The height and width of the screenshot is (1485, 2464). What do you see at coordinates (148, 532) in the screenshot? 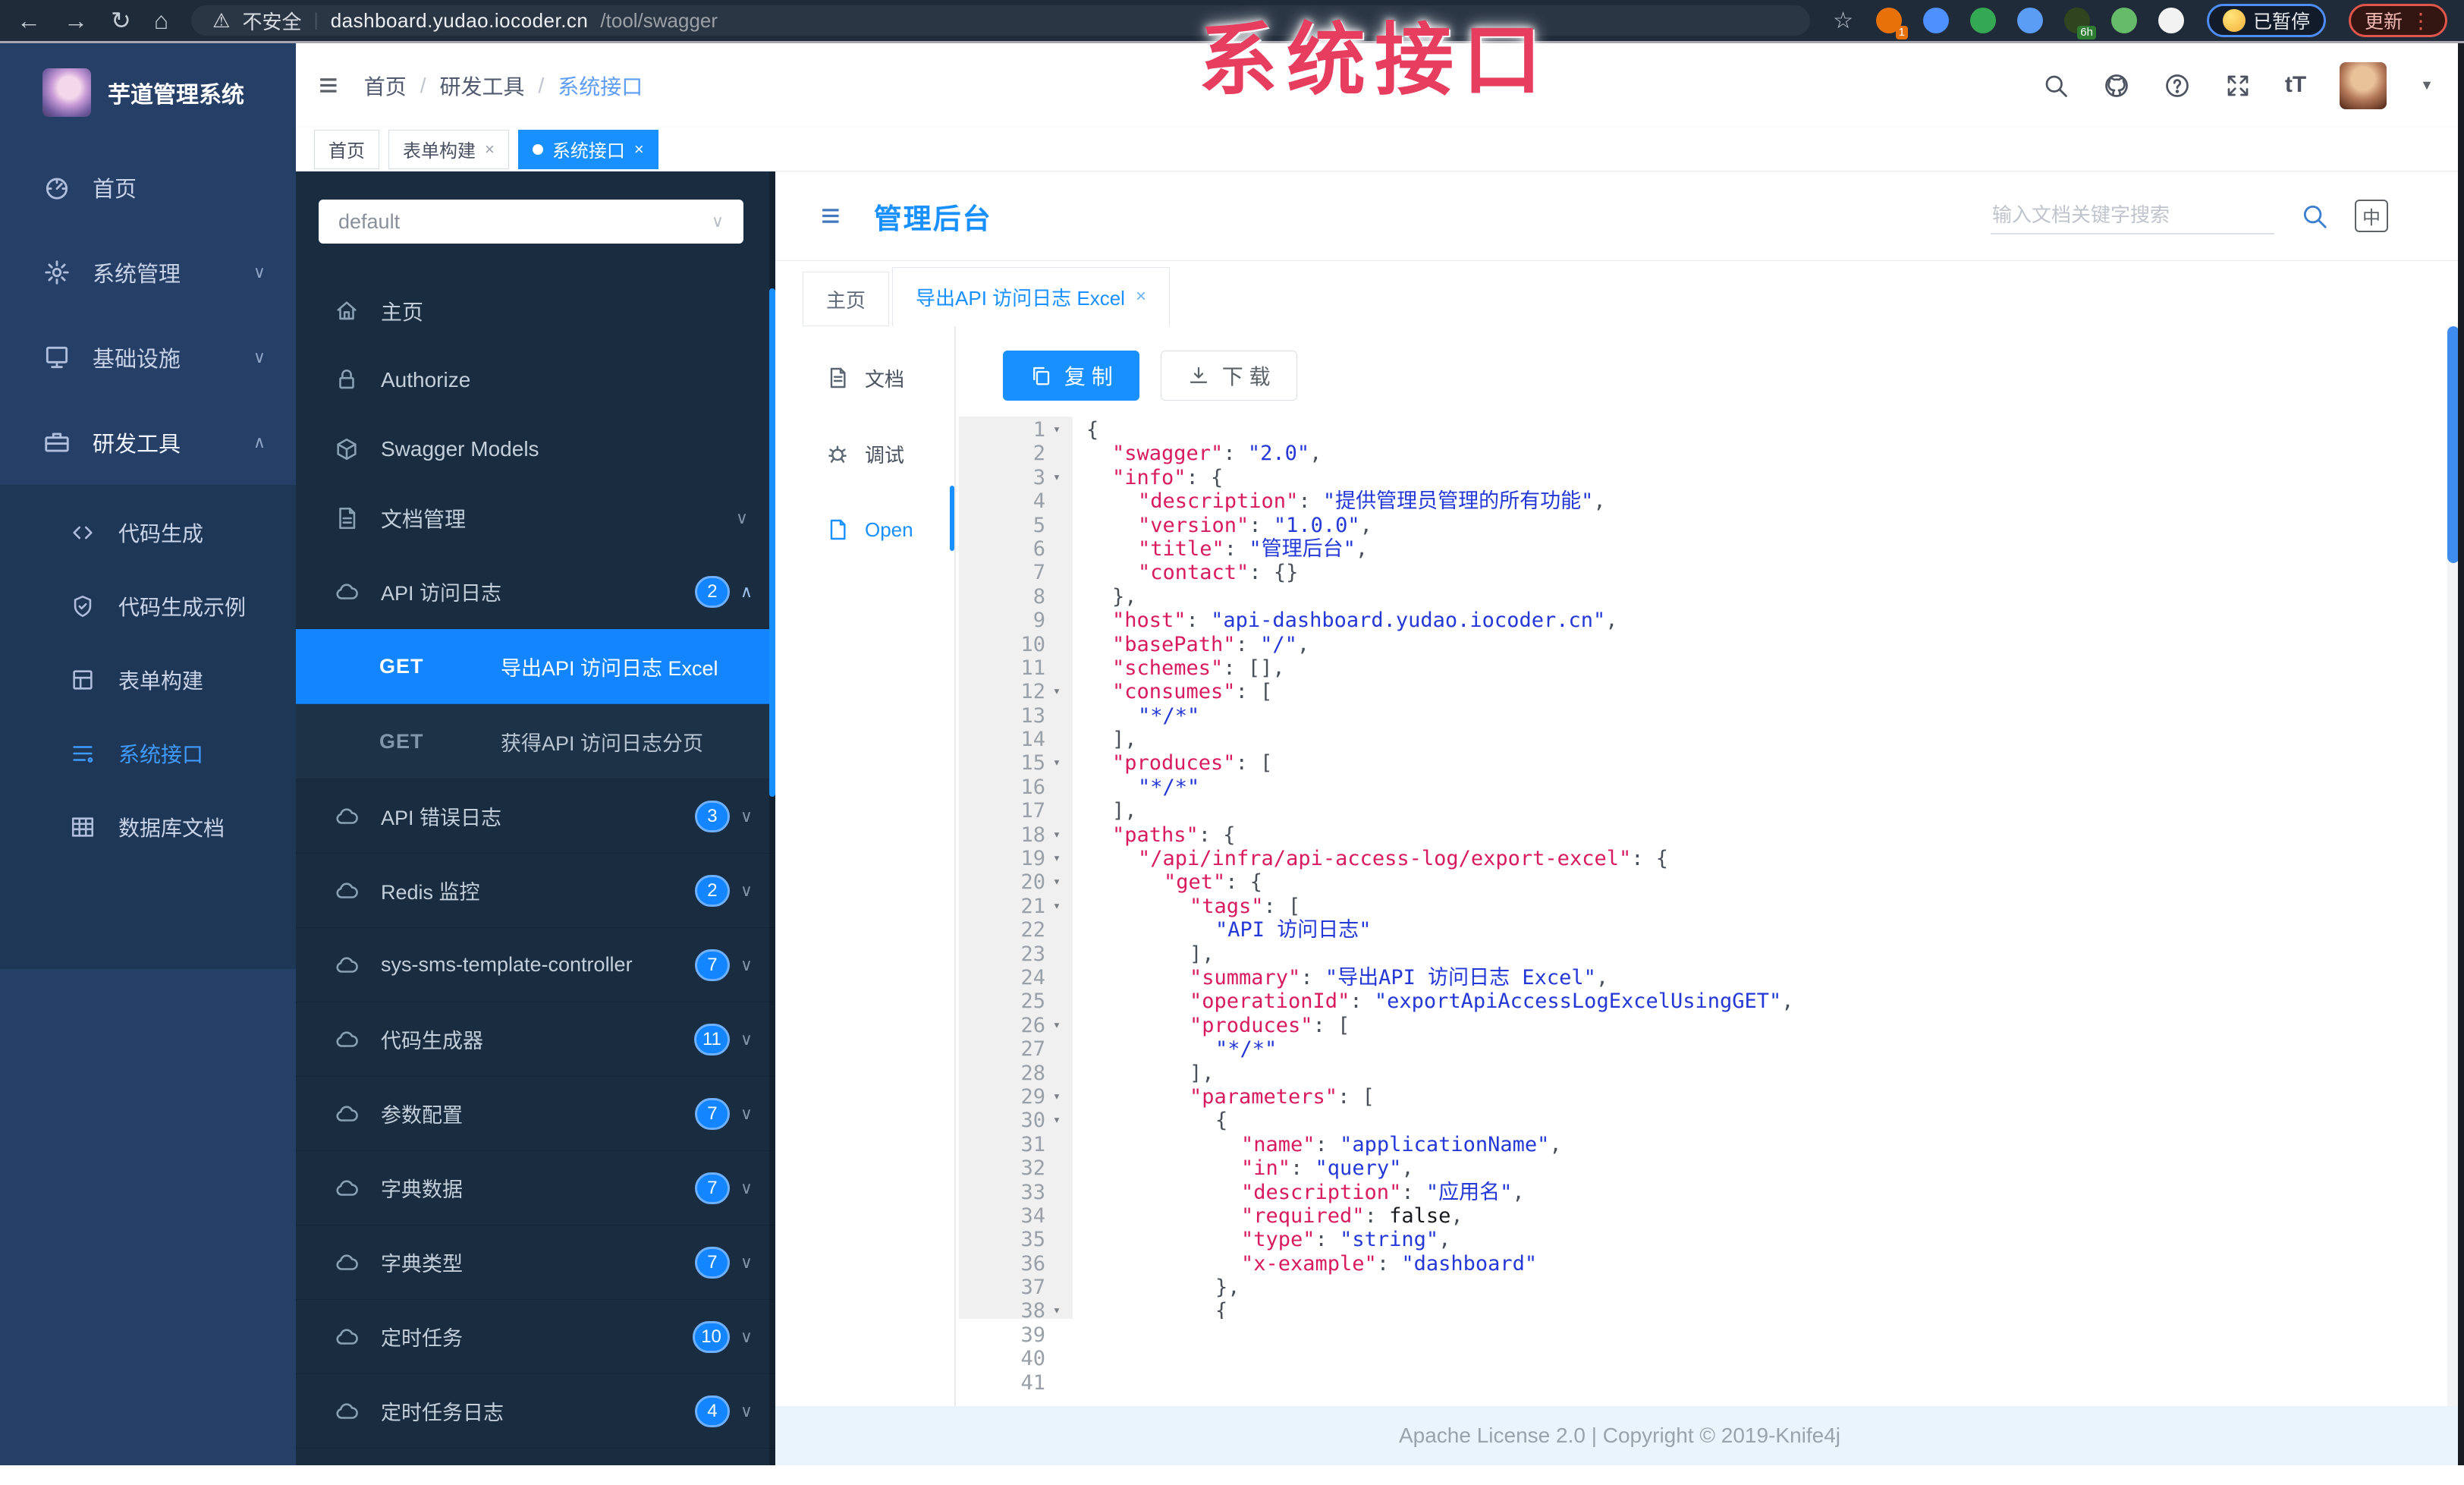
I see `sidebar-subitem-codegen: 代码生成` at bounding box center [148, 532].